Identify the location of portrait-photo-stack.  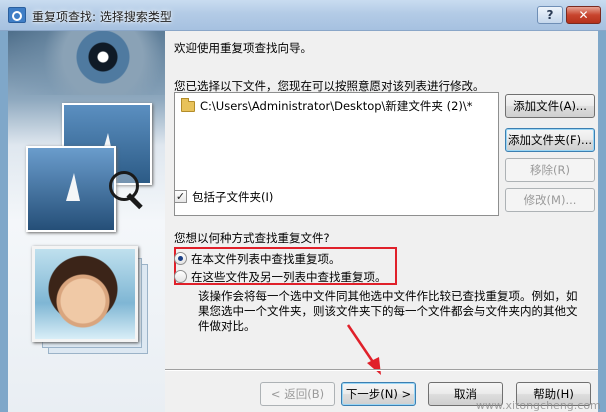
(88, 300).